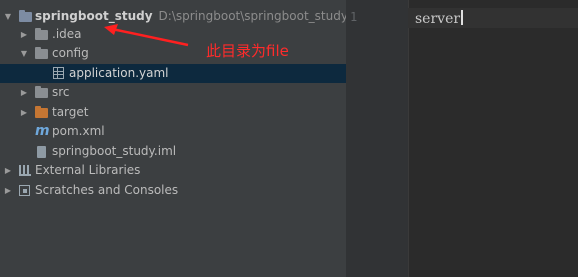 The image size is (578, 277). Describe the element at coordinates (439, 18) in the screenshot. I see `code-line: server` at that location.